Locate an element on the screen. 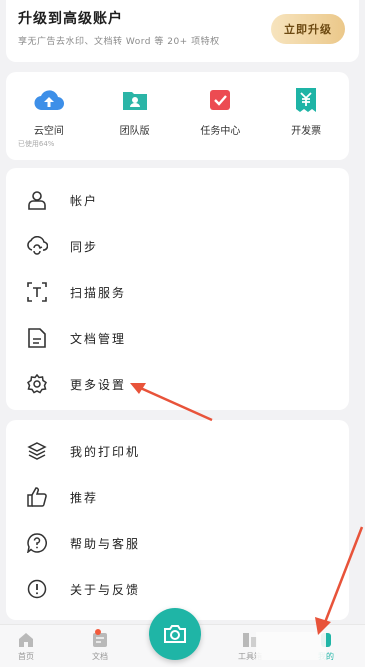 Image resolution: width=365 pixels, height=667 pixels. tab-label: 首页 is located at coordinates (26, 656).